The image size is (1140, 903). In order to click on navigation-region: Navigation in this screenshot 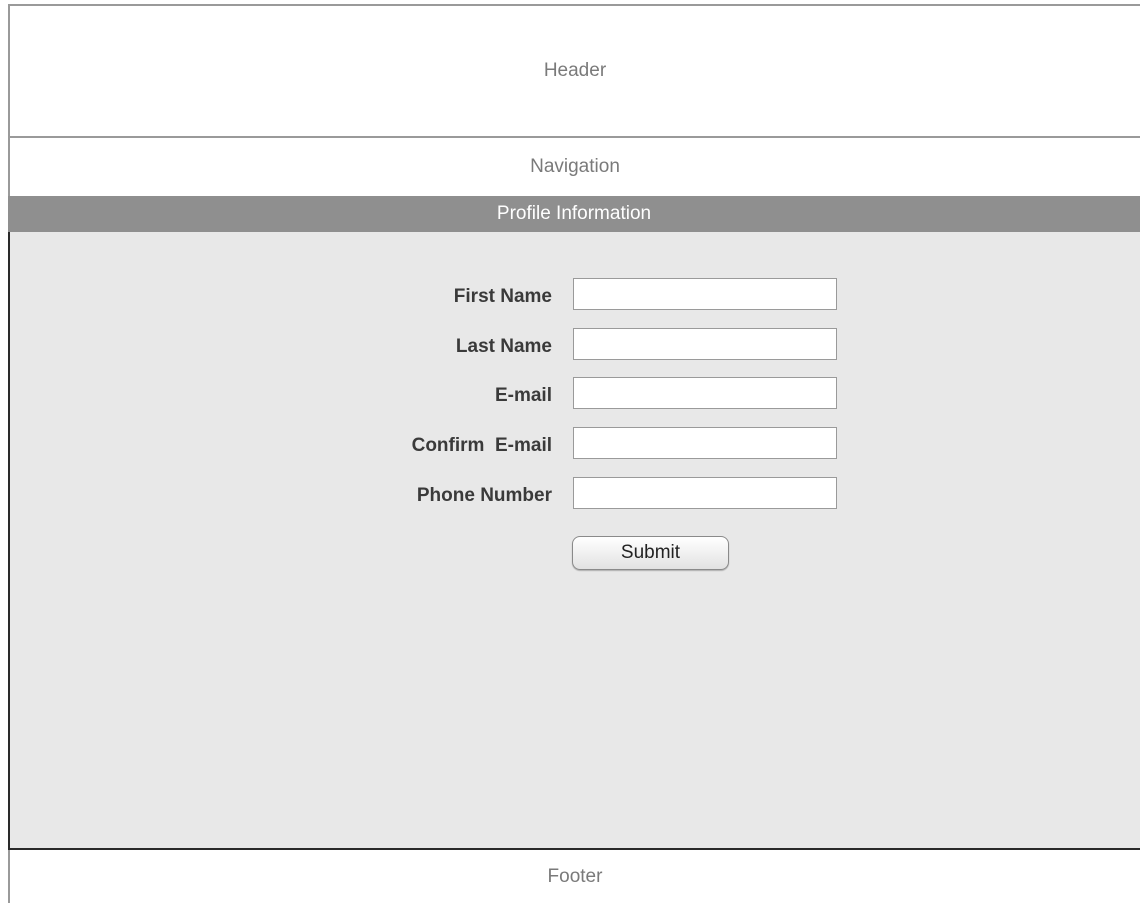, I will do `click(574, 167)`.